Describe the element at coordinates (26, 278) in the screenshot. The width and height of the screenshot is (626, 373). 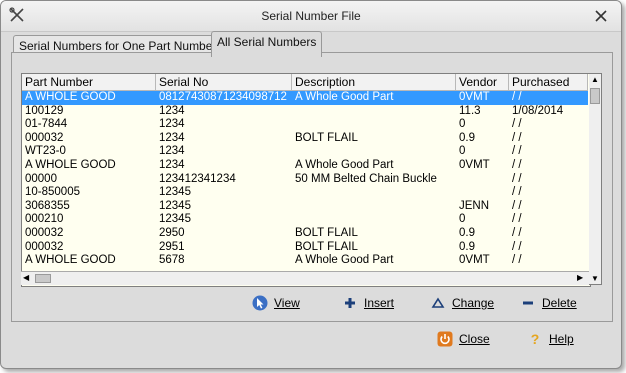
I see `scroll-left-icon: ◀` at that location.